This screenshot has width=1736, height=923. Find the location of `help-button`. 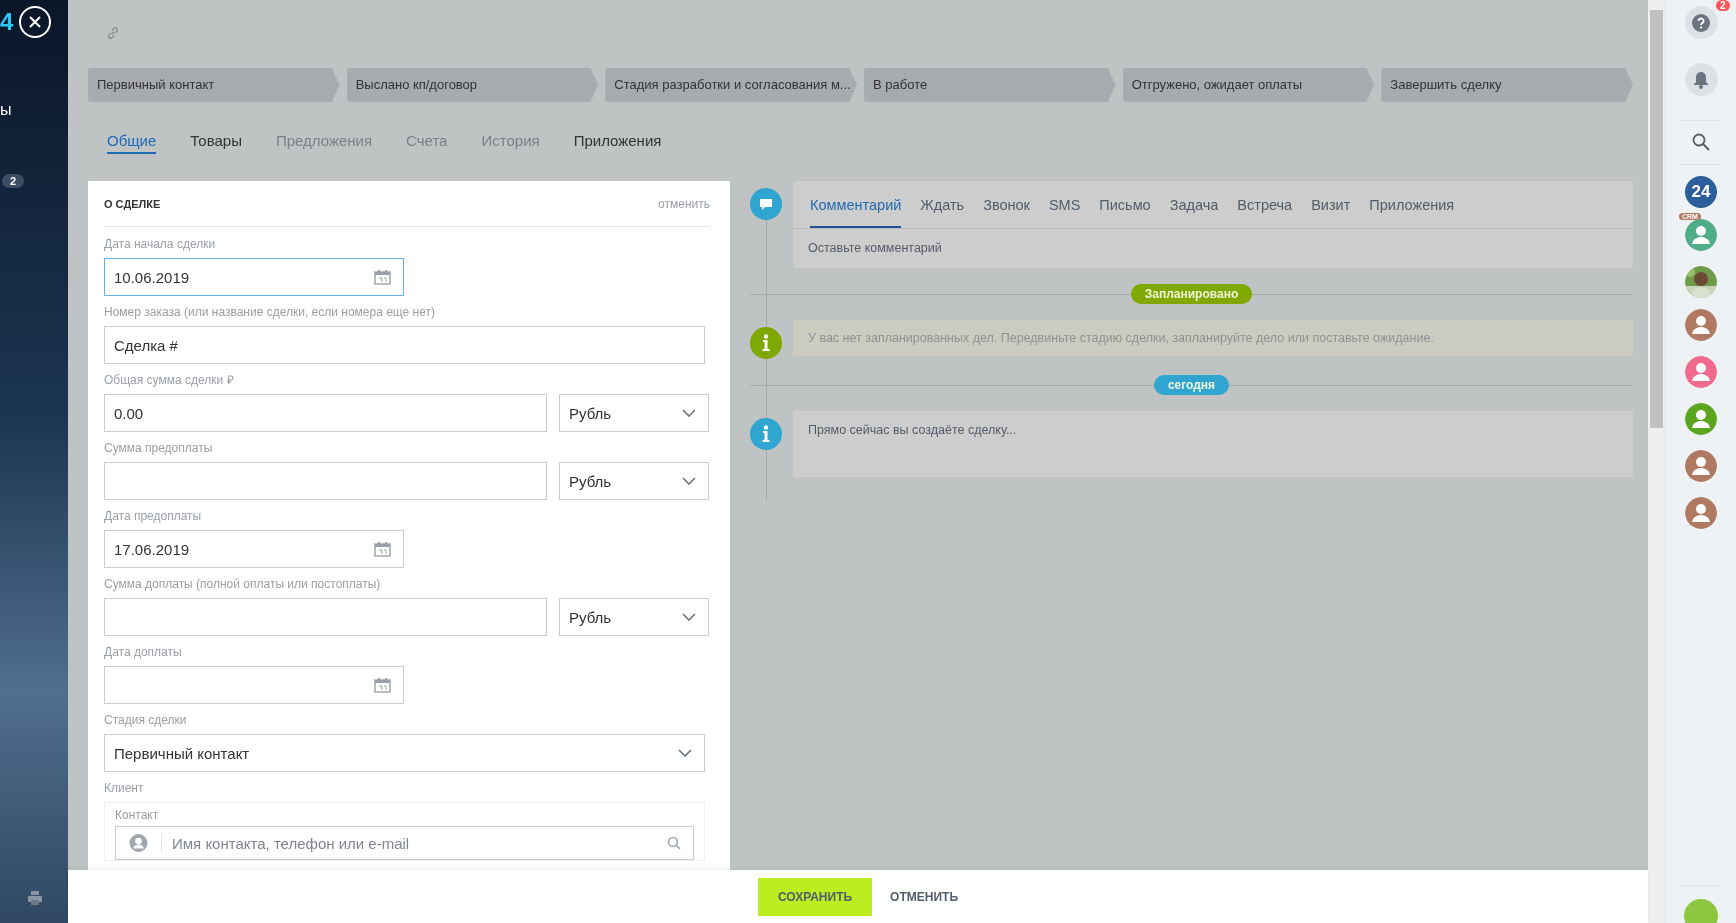

help-button is located at coordinates (1701, 22).